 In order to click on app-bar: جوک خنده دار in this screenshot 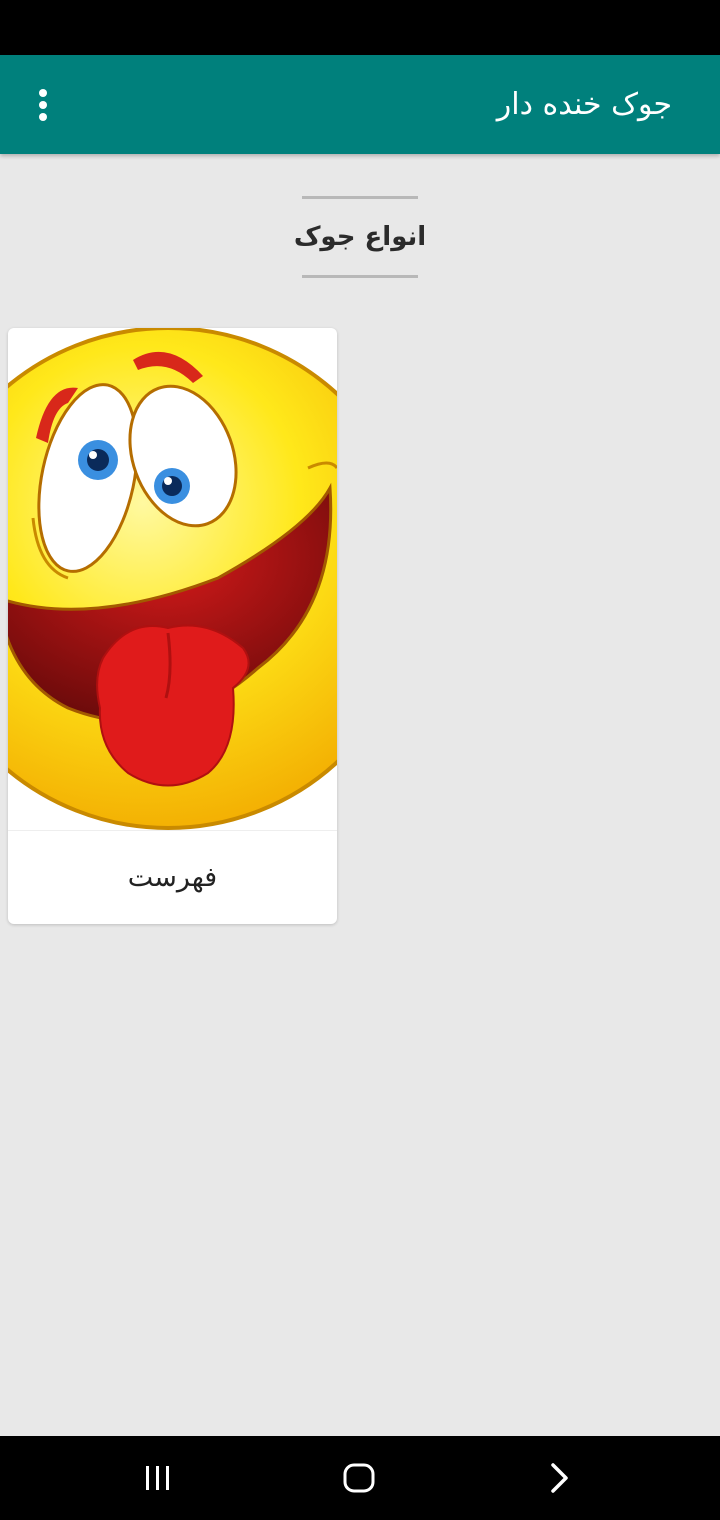, I will do `click(360, 104)`.